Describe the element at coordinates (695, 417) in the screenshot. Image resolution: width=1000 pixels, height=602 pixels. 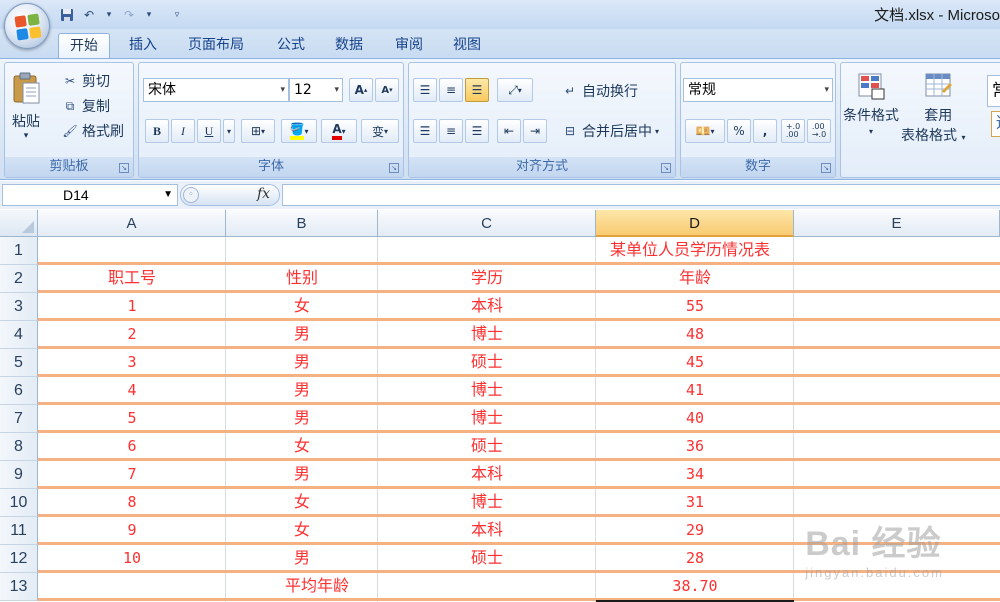
I see `table-cell: 40` at that location.